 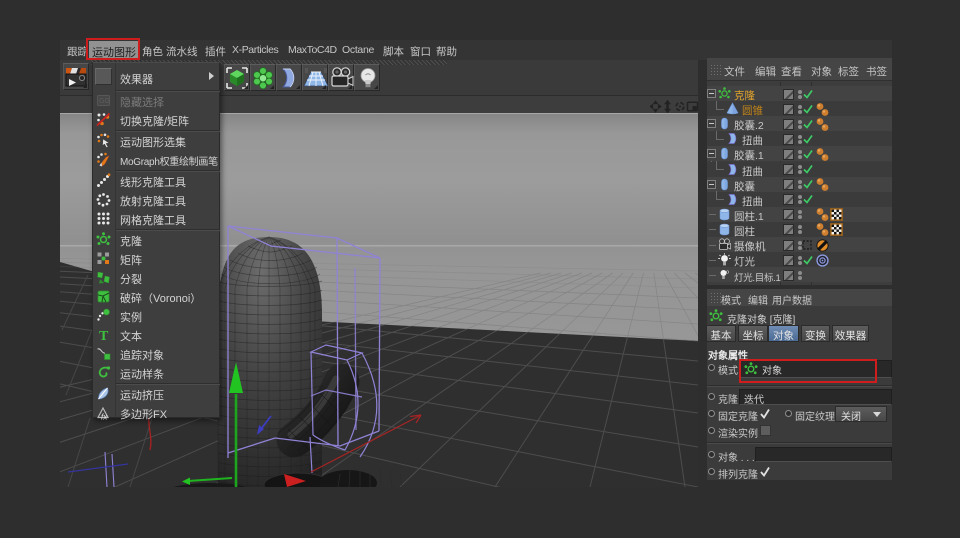 What do you see at coordinates (104, 335) in the screenshot?
I see `svg-text: T` at bounding box center [104, 335].